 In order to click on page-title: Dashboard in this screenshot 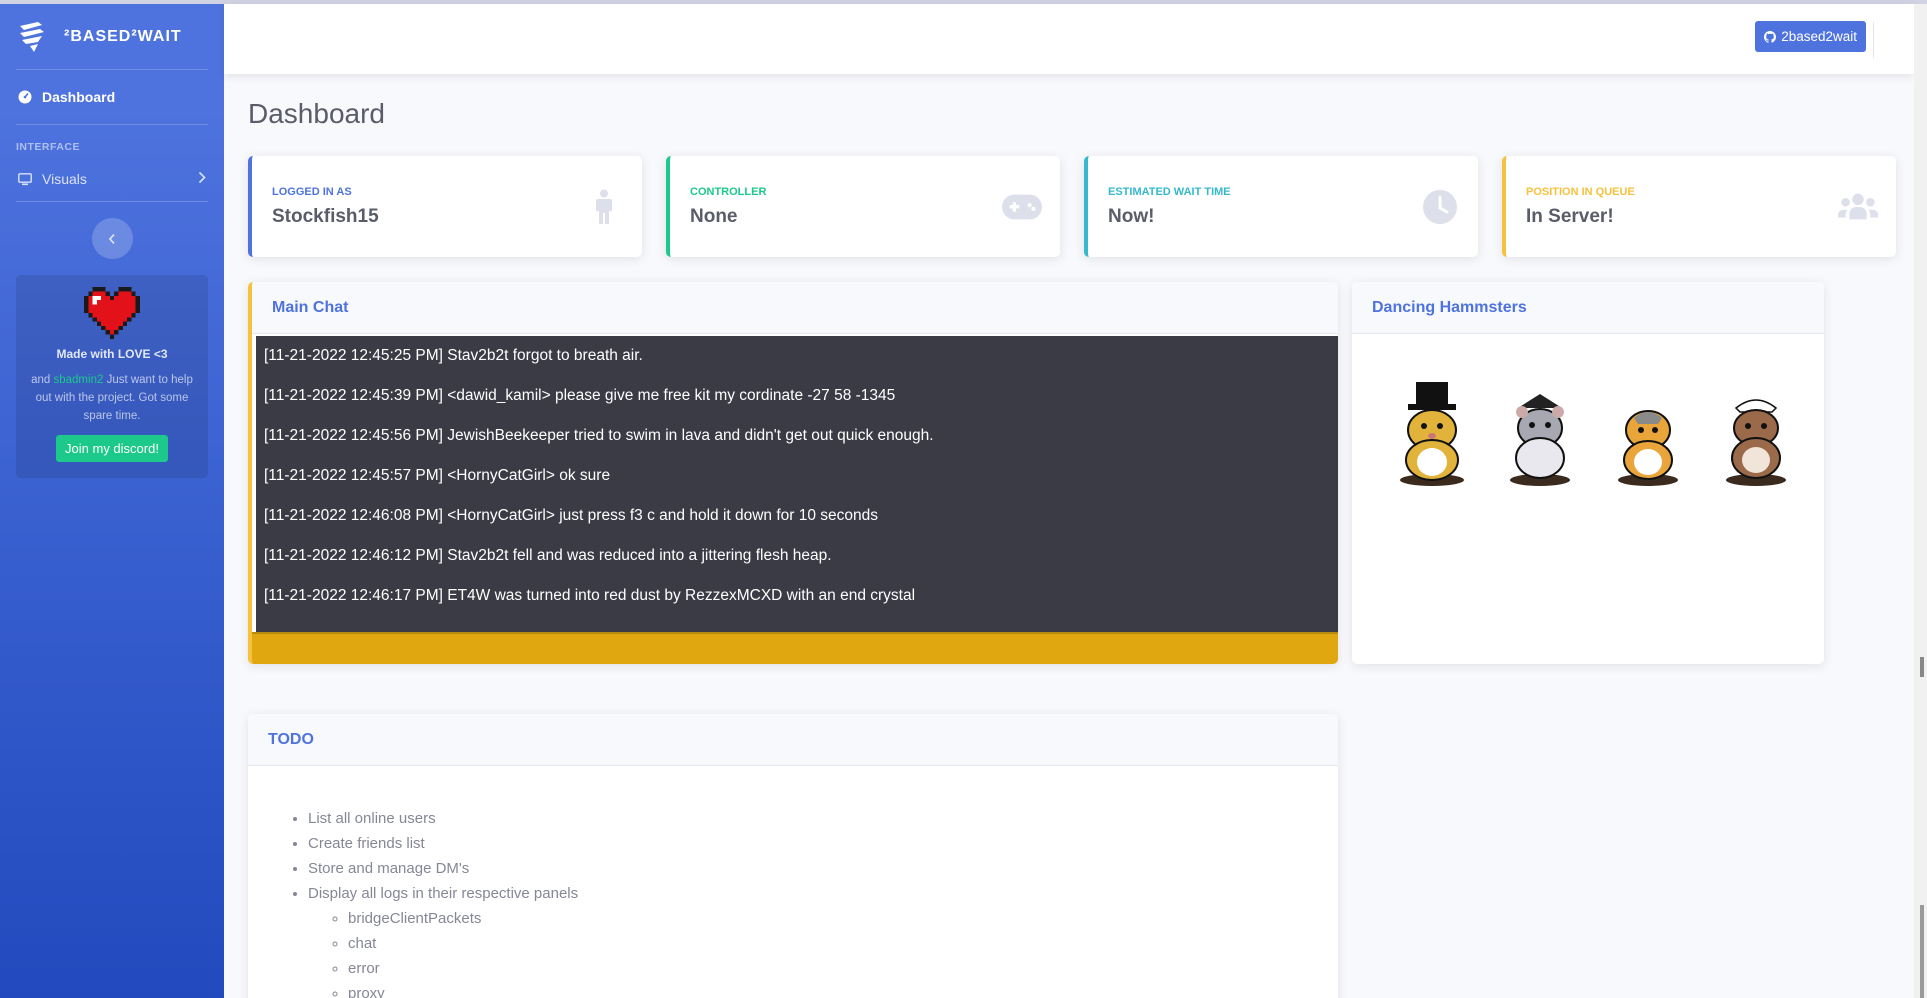, I will do `click(316, 113)`.